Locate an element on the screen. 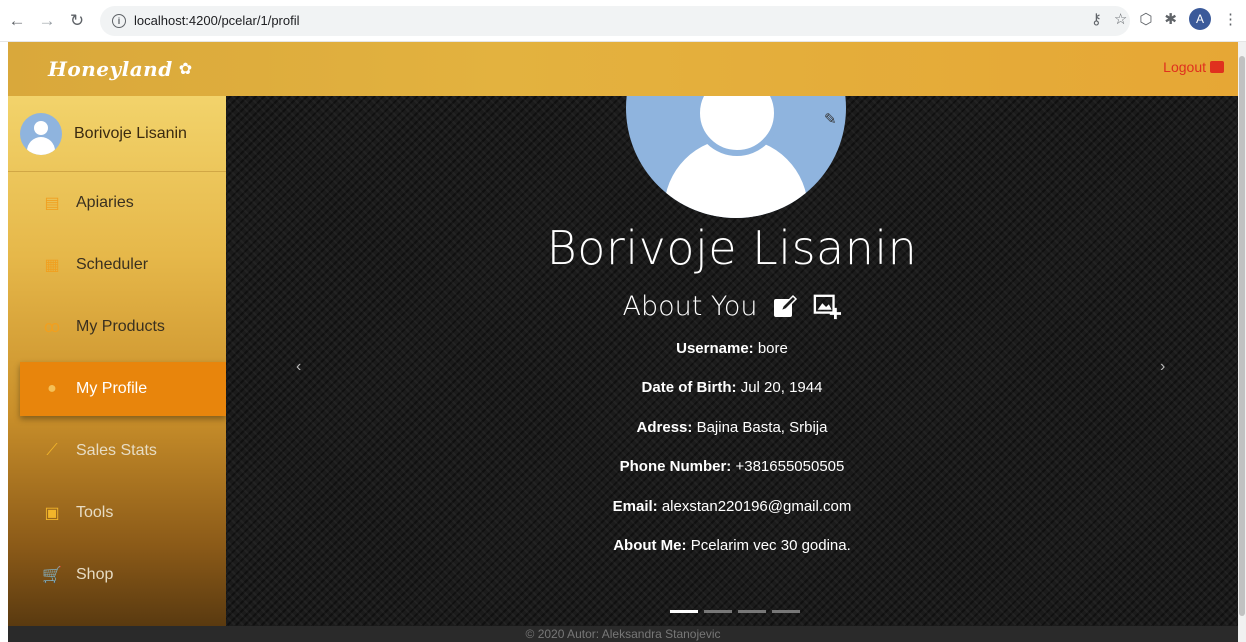 The height and width of the screenshot is (642, 1246). sidebar-item-sales-stats: ⟋ Sales Stats is located at coordinates (117, 451).